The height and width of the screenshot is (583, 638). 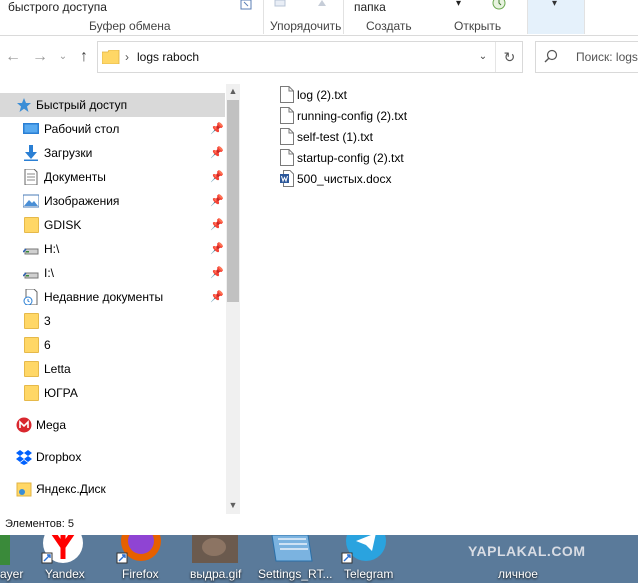 What do you see at coordinates (233, 91) in the screenshot?
I see `scroll-up-icon: ▲` at bounding box center [233, 91].